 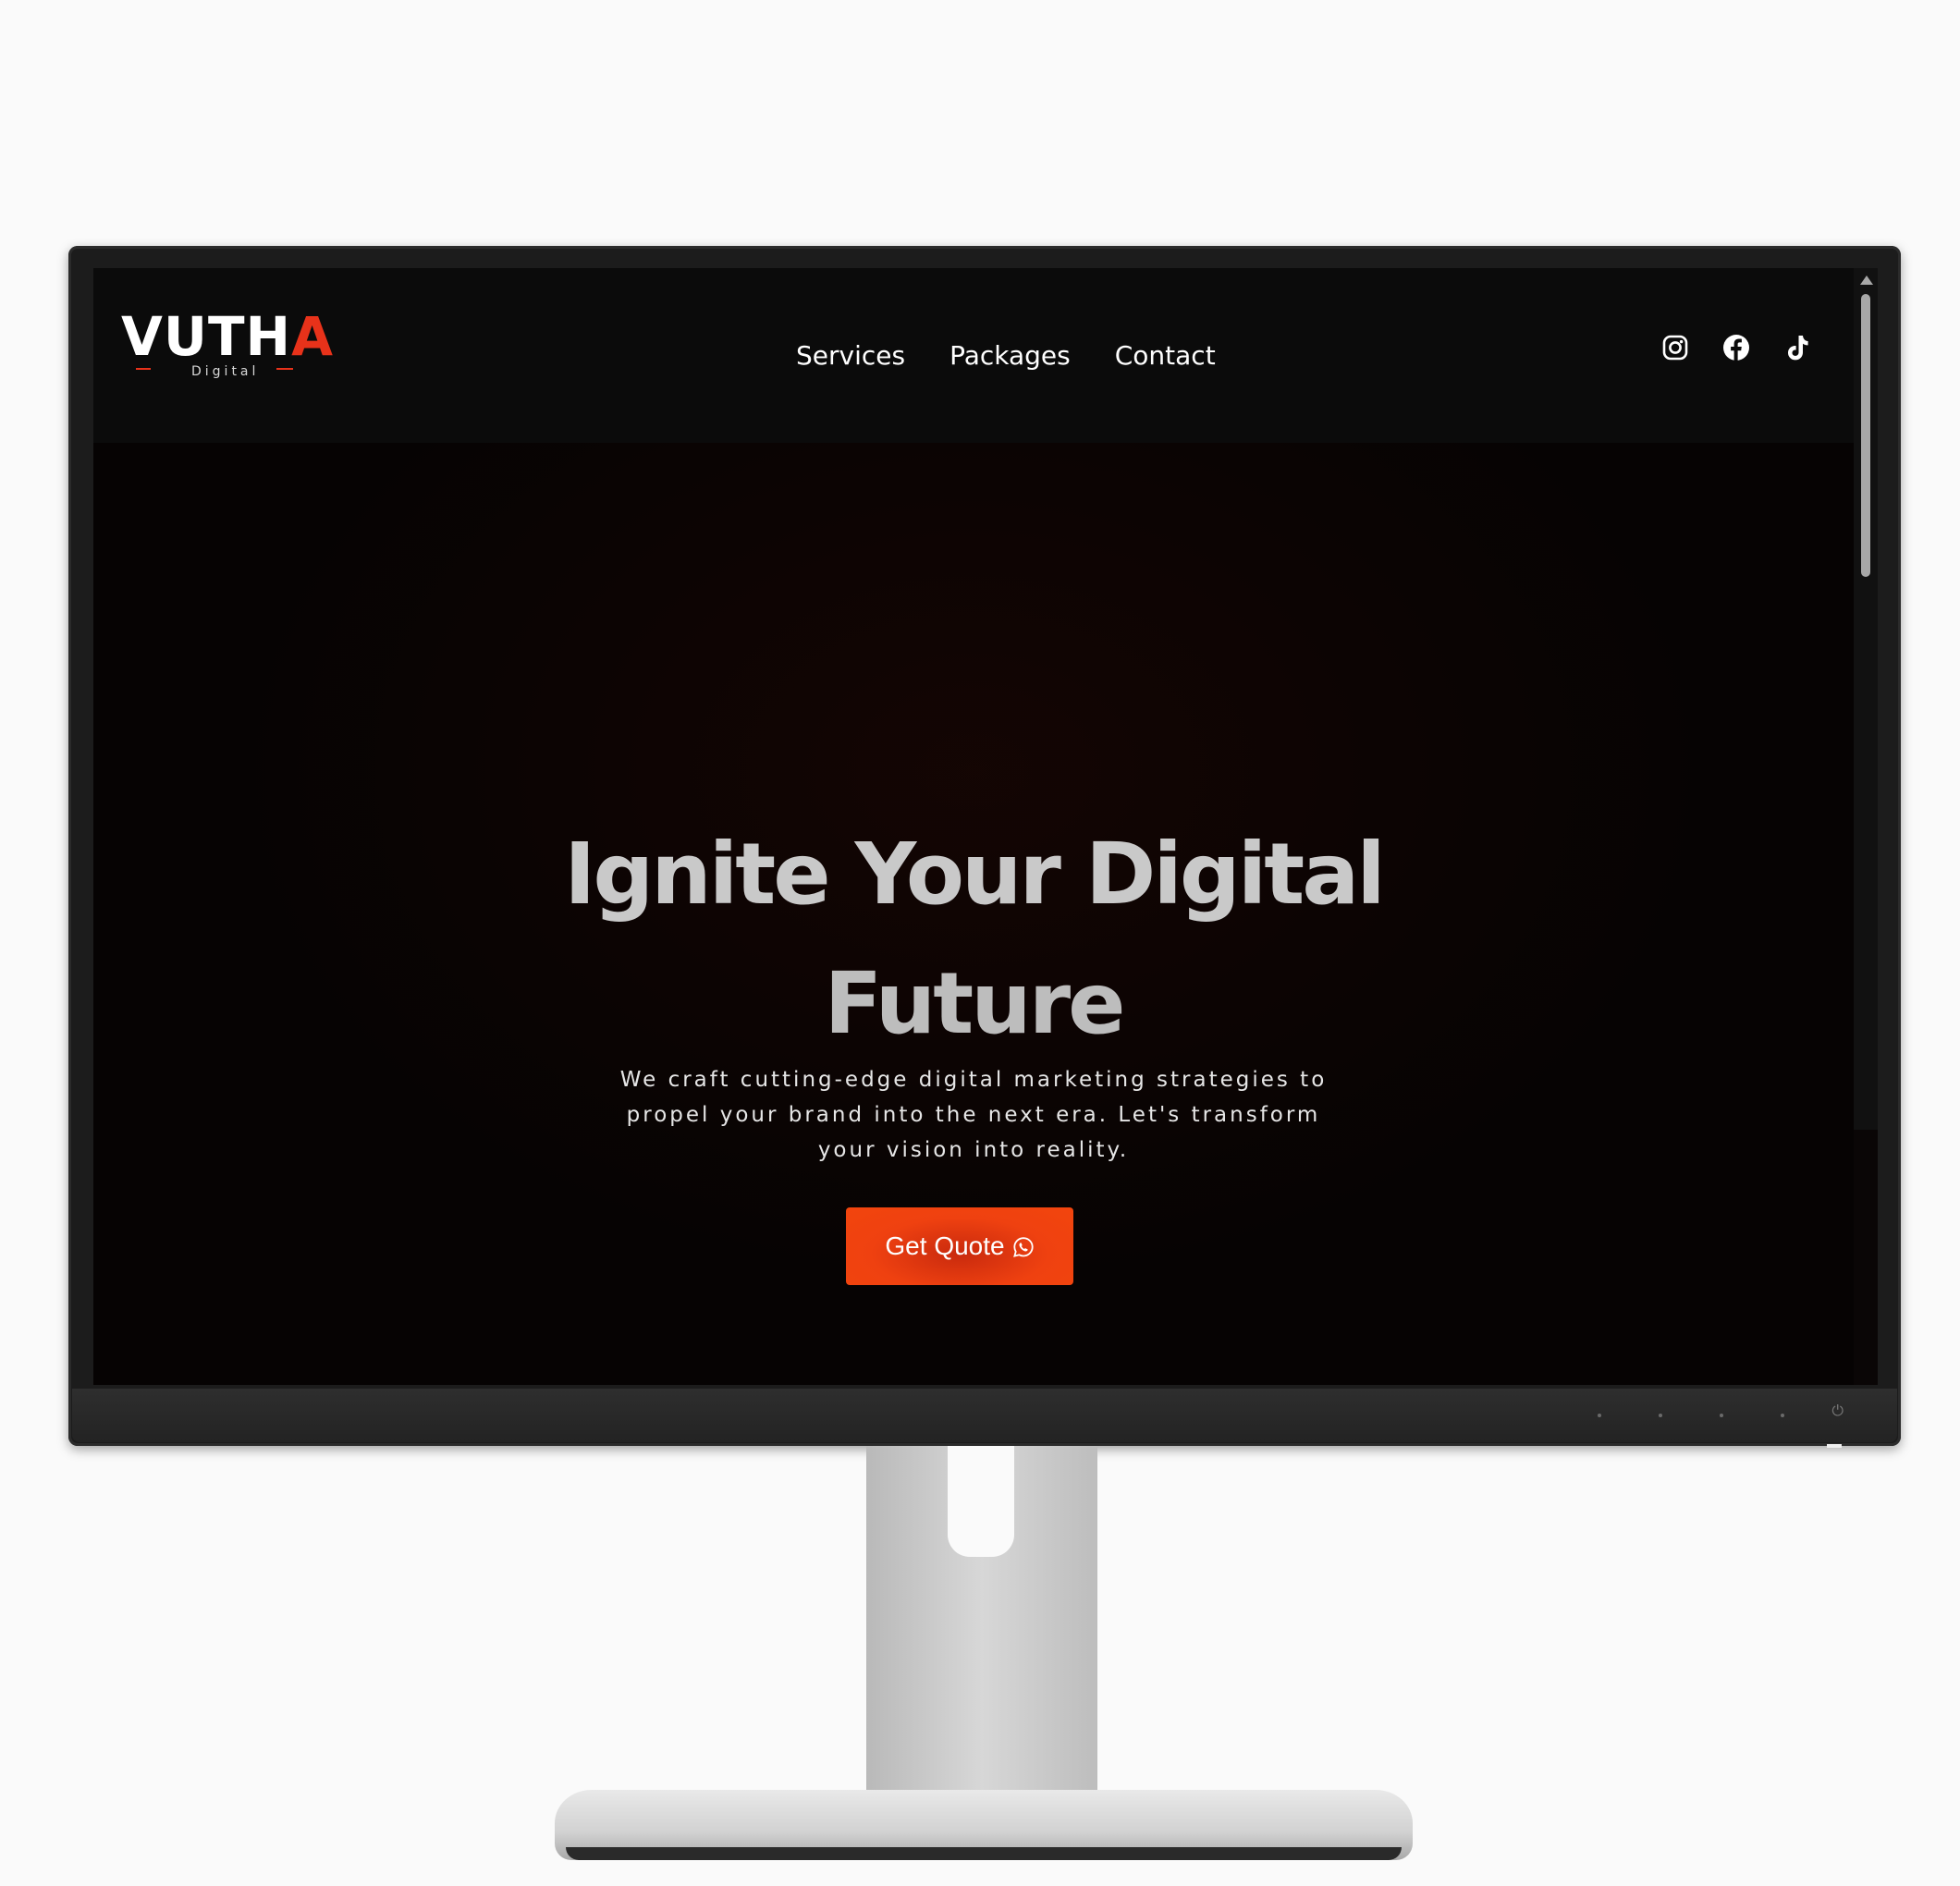 I want to click on get-quote-label: Get Quote, so click(x=945, y=1246).